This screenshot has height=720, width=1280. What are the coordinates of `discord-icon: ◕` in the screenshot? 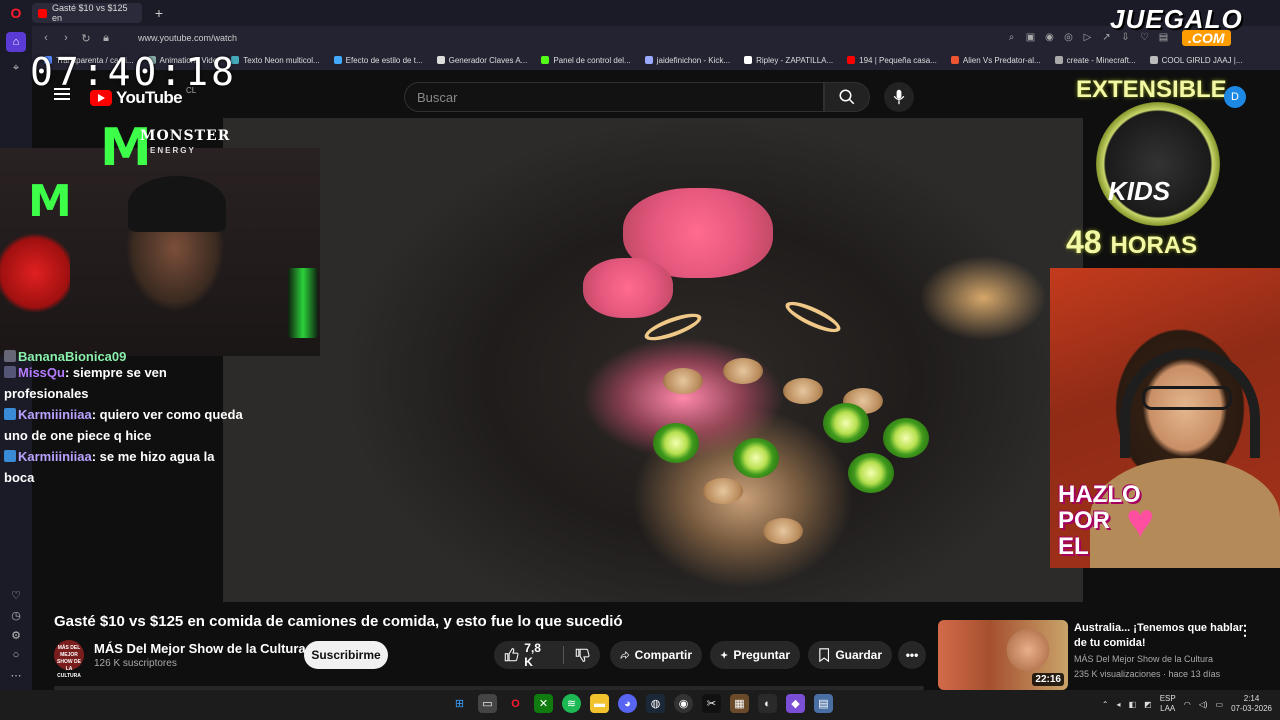 It's located at (627, 703).